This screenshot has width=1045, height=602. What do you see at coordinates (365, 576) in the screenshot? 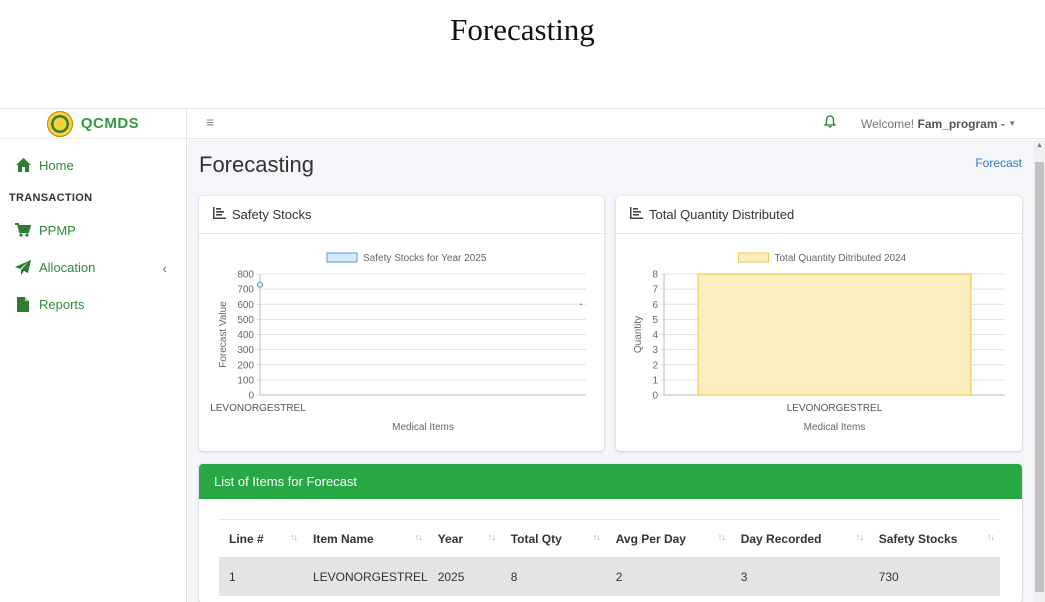
I see `cell-item-name: LEVONORGESTREL` at bounding box center [365, 576].